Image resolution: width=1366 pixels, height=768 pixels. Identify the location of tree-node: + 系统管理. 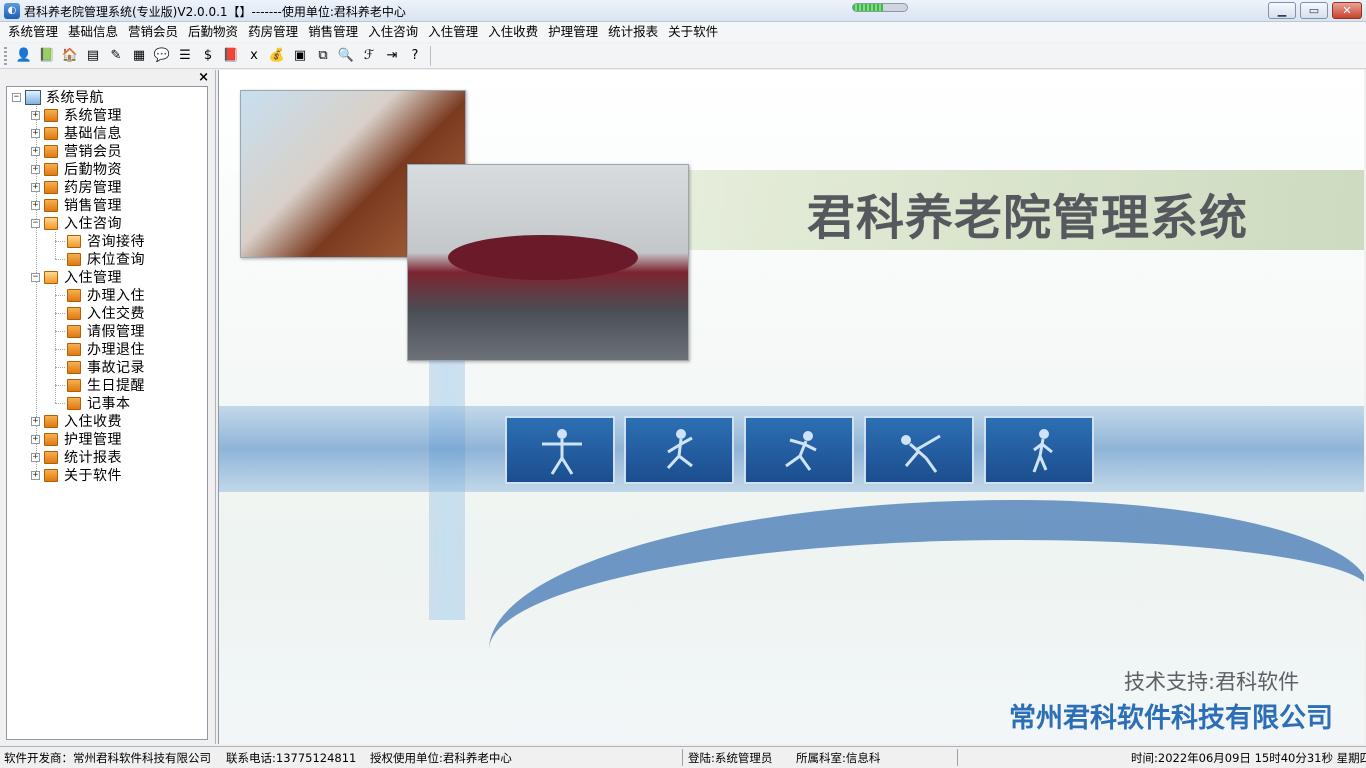
(76, 115).